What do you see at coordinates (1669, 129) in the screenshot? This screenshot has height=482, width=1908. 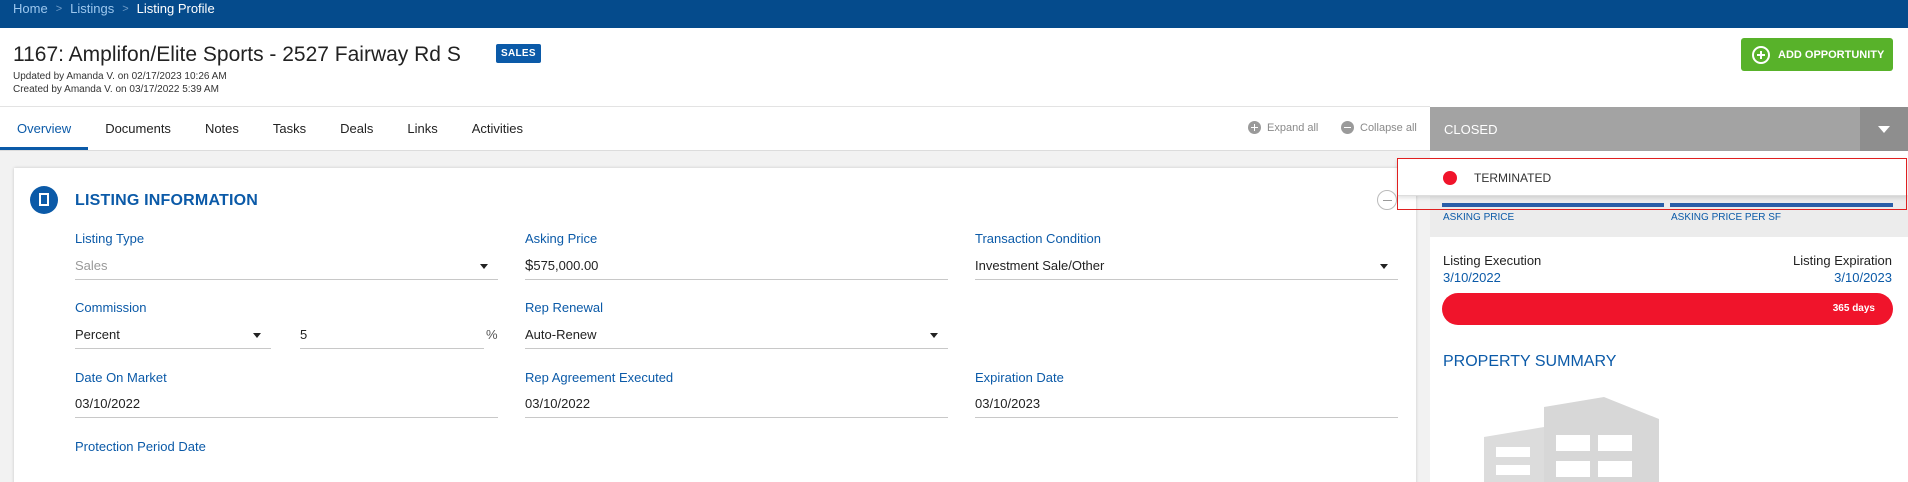 I see `status-select: CLOSED` at bounding box center [1669, 129].